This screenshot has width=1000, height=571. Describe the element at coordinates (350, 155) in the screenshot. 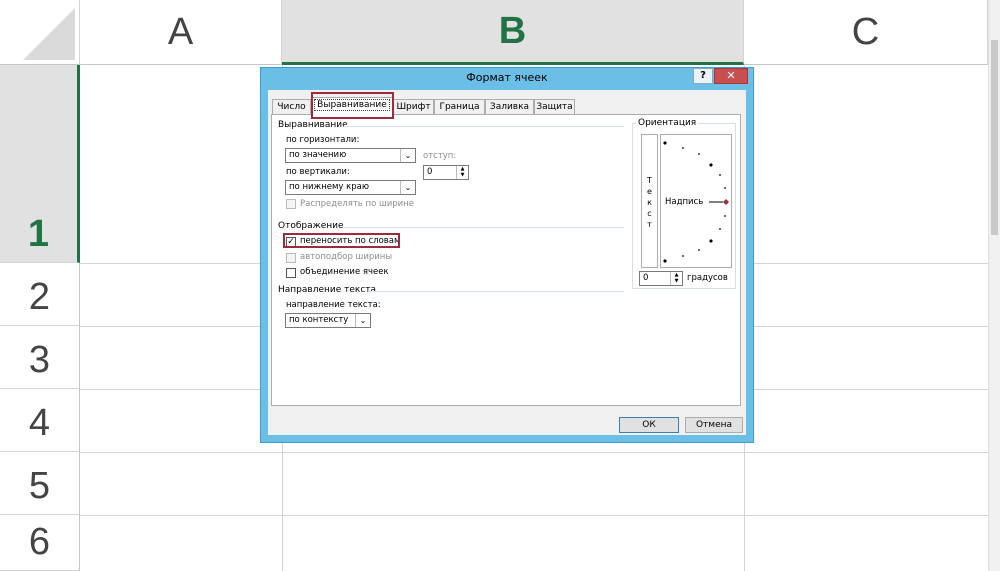

I see `horizontal-select: по значению ⌄` at that location.